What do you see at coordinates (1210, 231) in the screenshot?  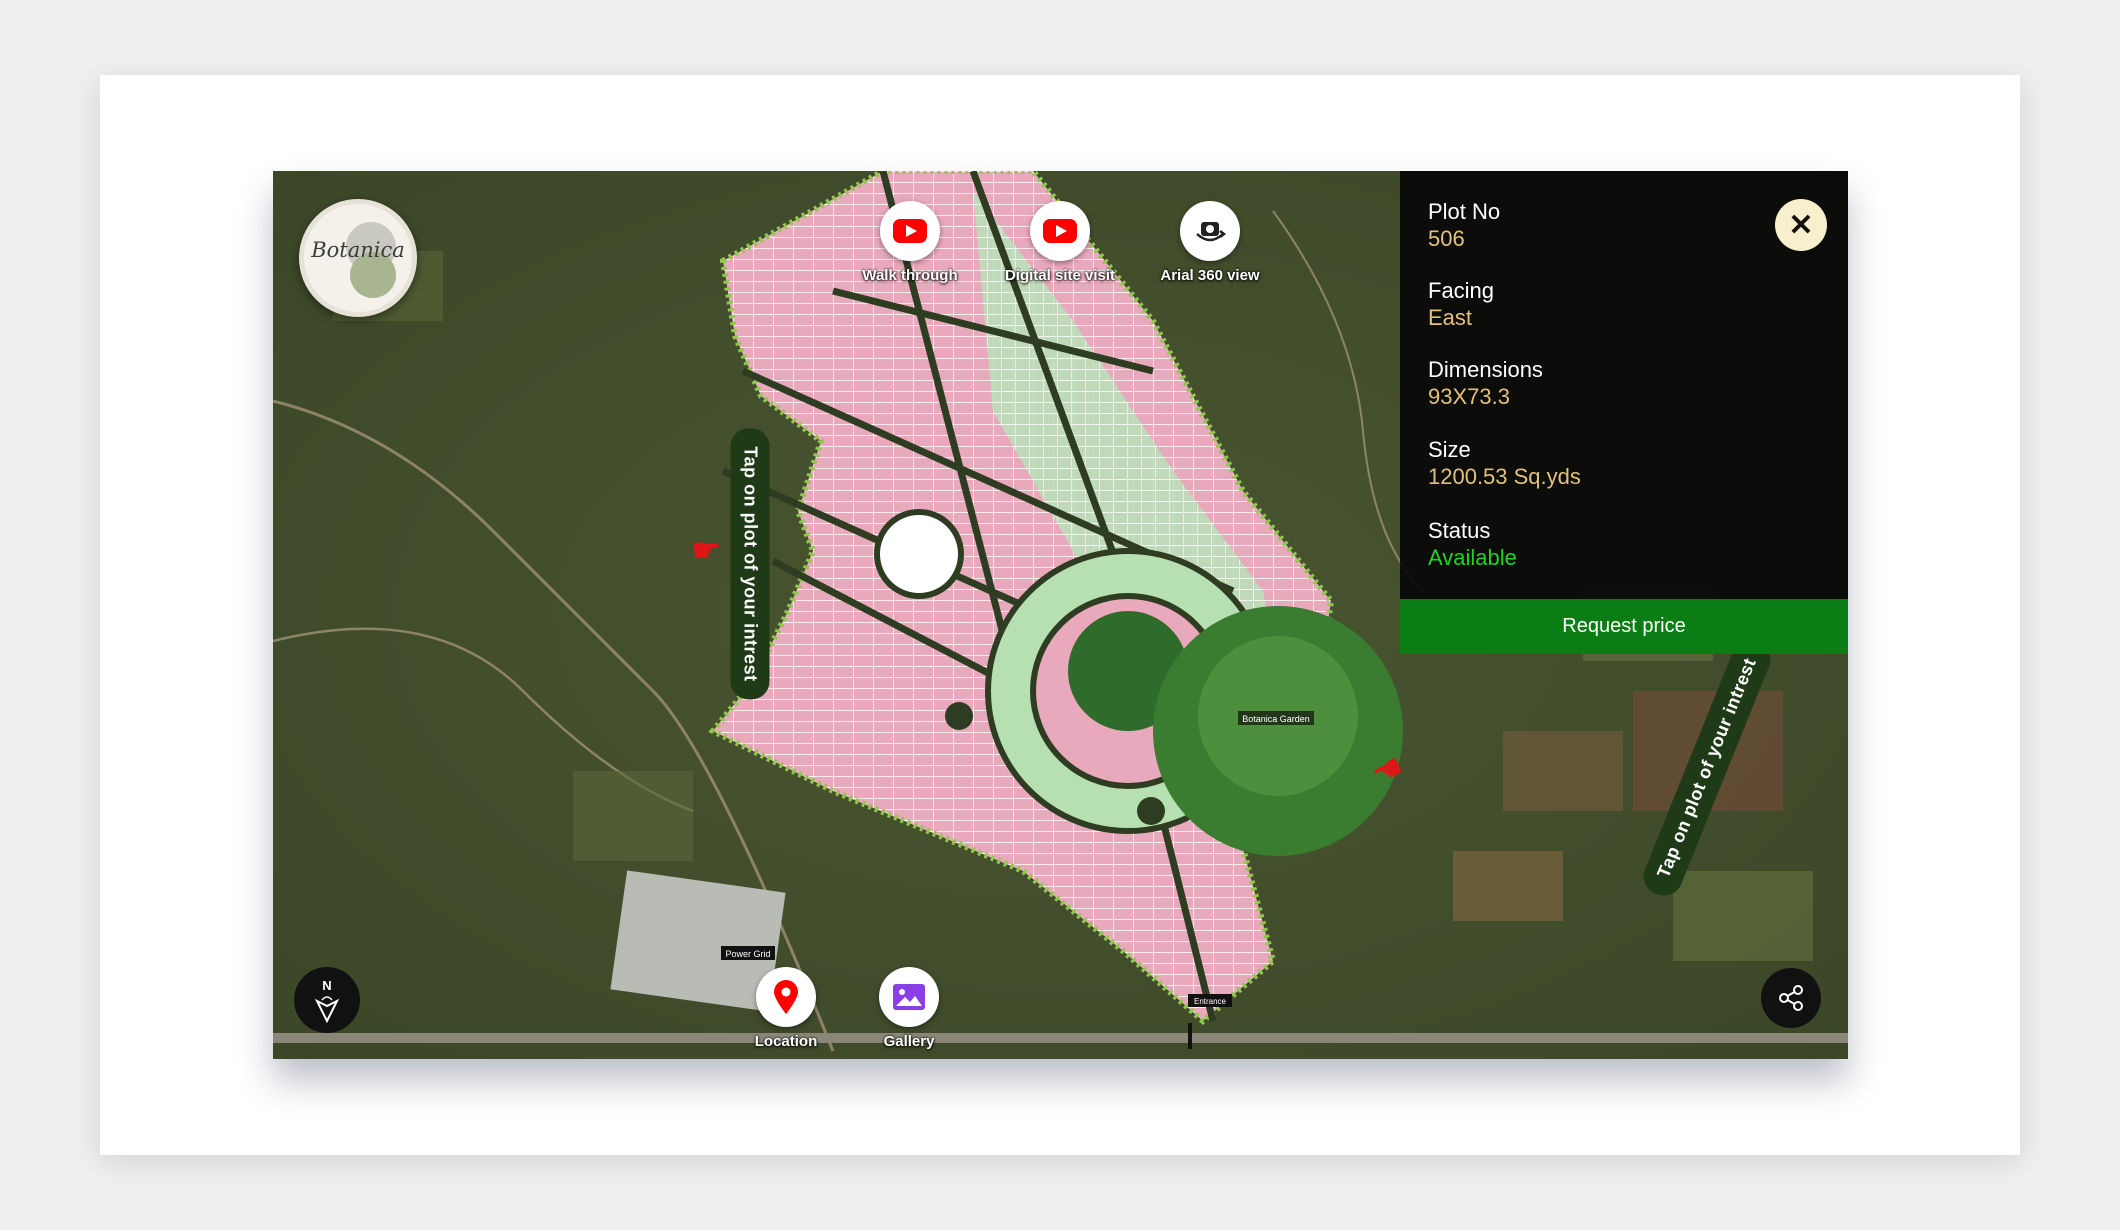 I see `360-camera-icon` at bounding box center [1210, 231].